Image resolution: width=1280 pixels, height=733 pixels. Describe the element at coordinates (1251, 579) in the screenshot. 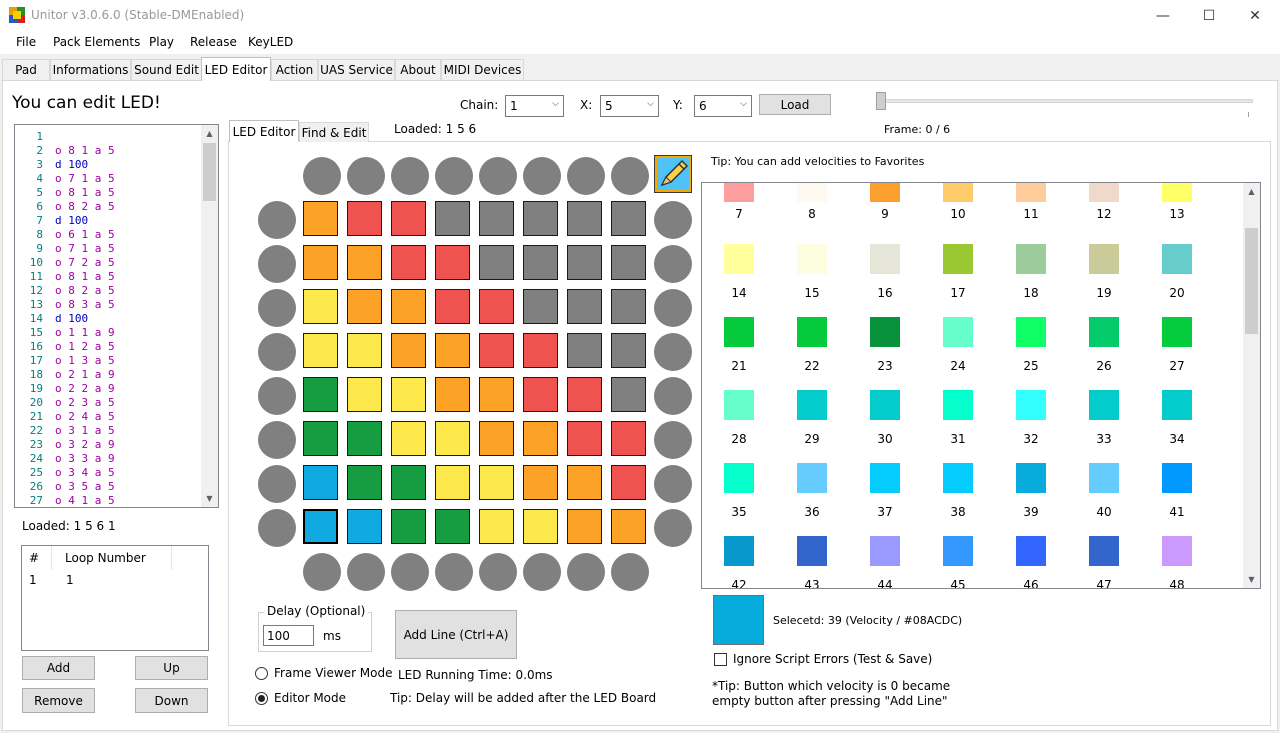

I see `scroll-down-icon: ▼` at that location.